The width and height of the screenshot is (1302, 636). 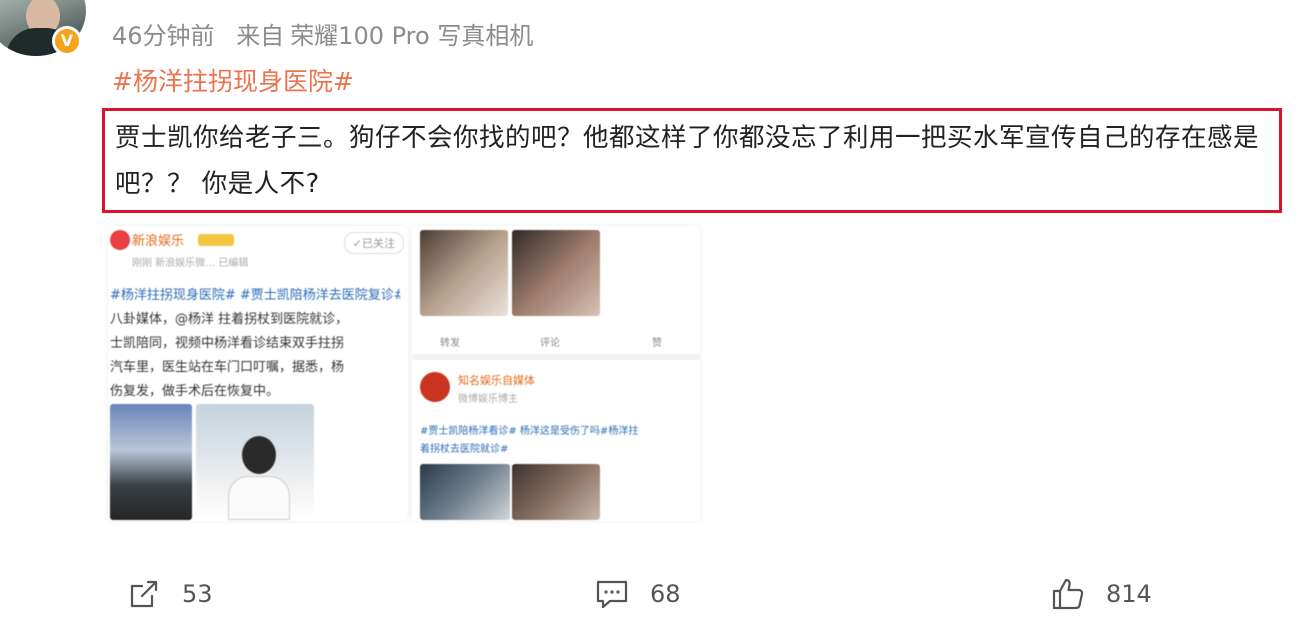 What do you see at coordinates (1101, 594) in the screenshot?
I see `like-button: 814` at bounding box center [1101, 594].